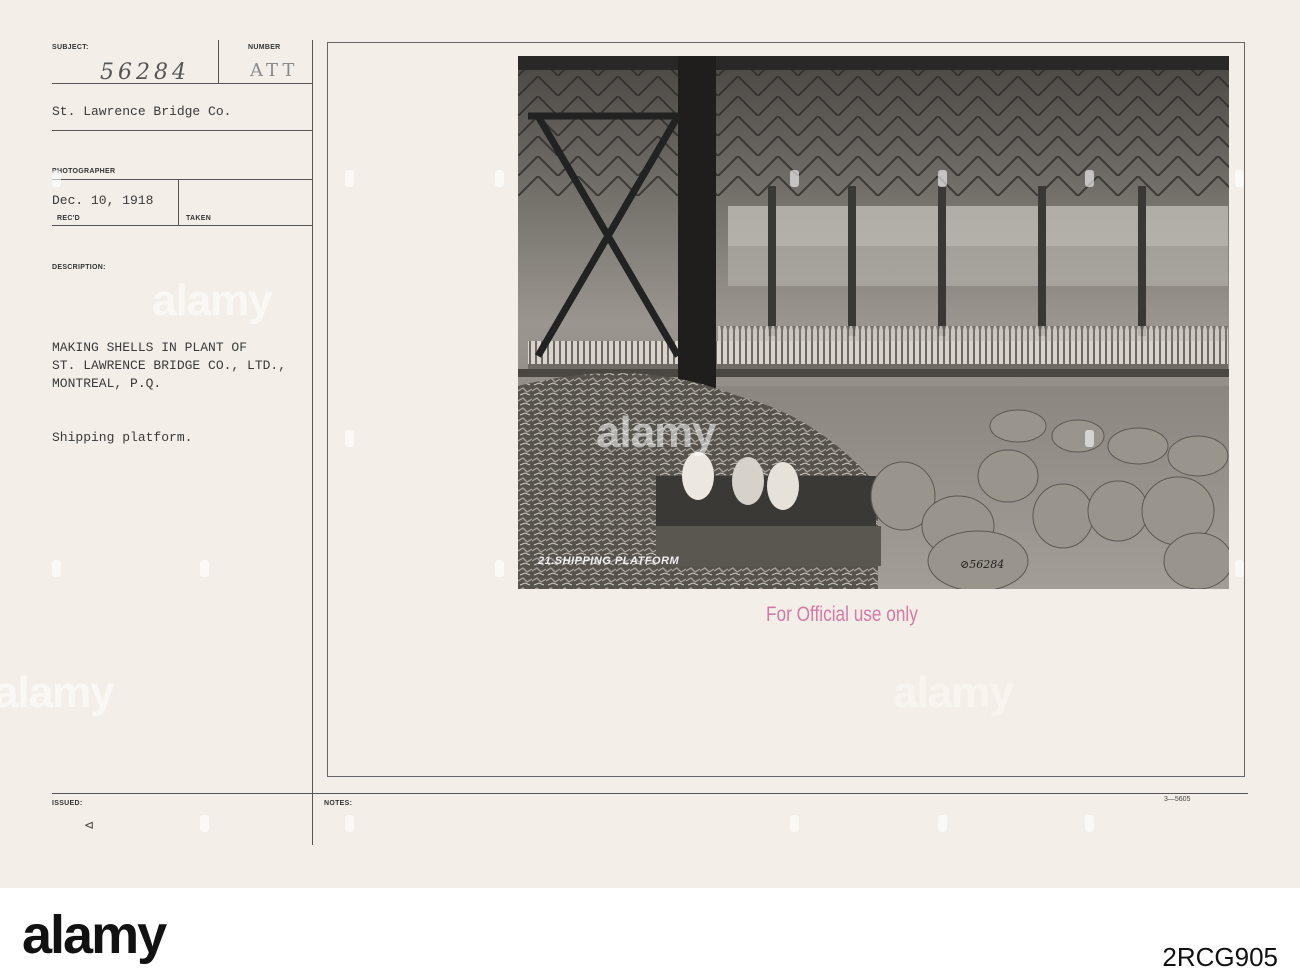 Image resolution: width=1300 pixels, height=977 pixels. I want to click on rule-subject, so click(182, 83).